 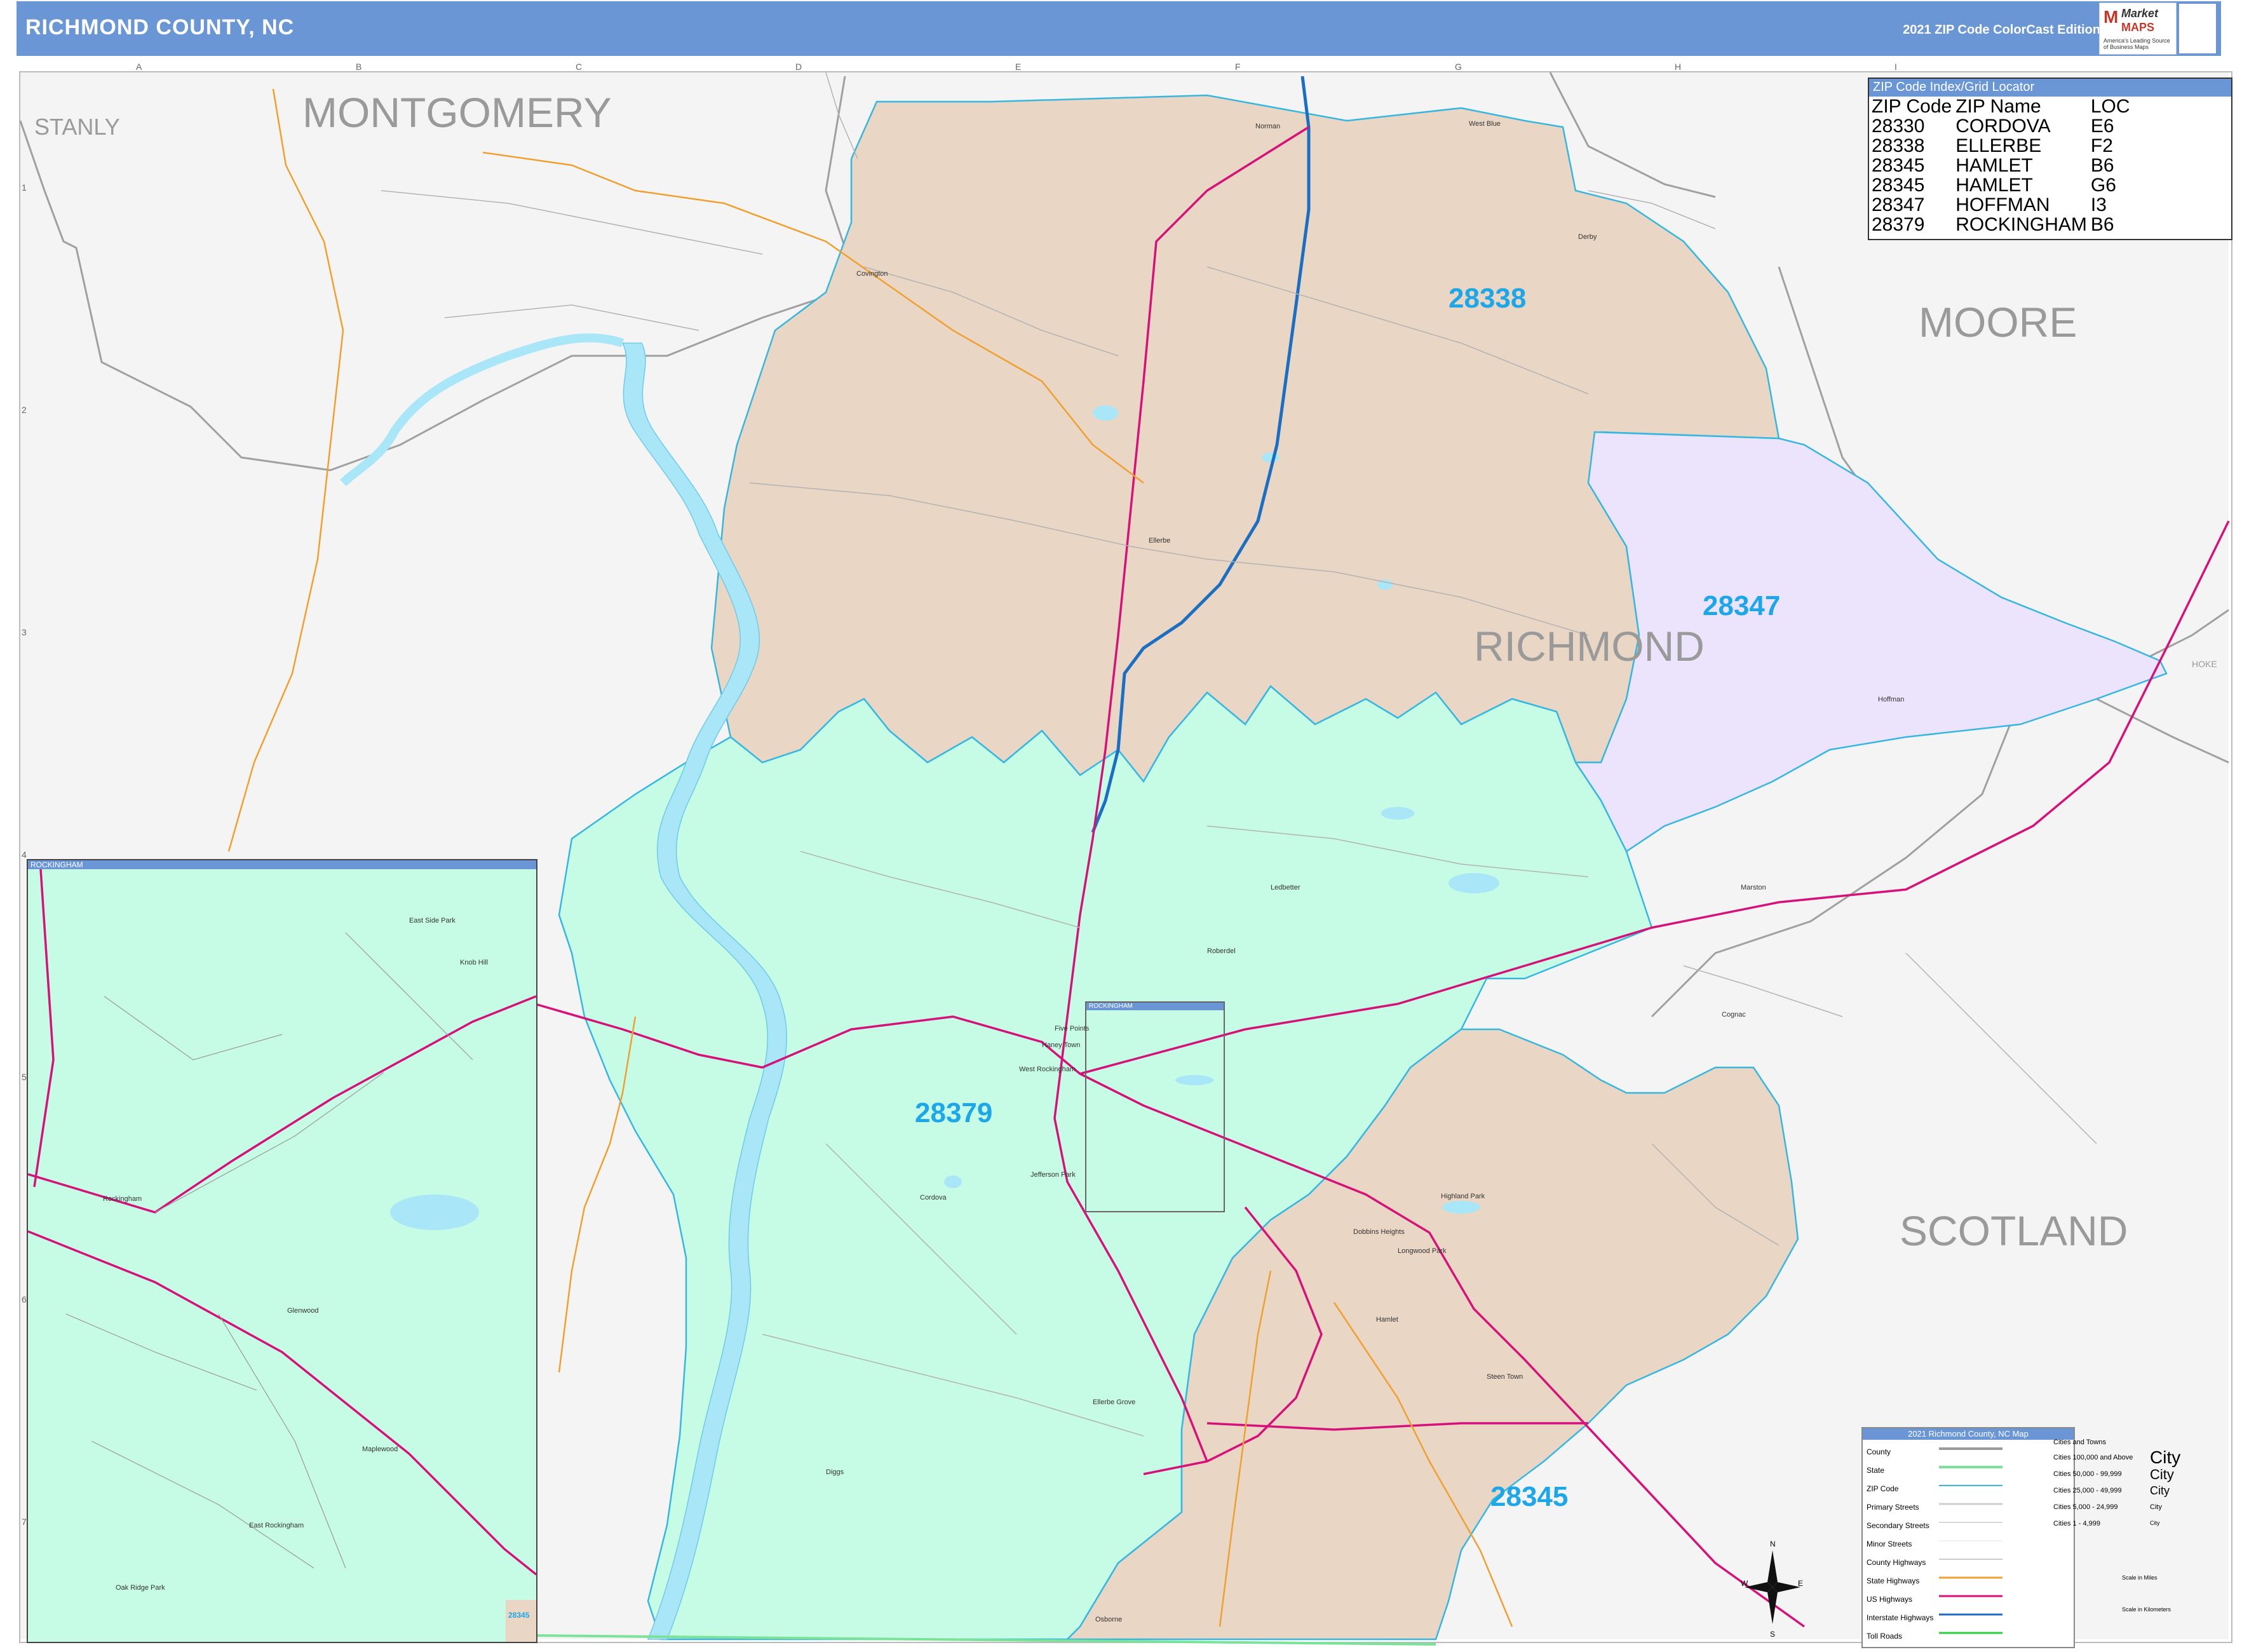 I want to click on inset-locator-title: ROCKINGHAM, so click(x=1155, y=1007).